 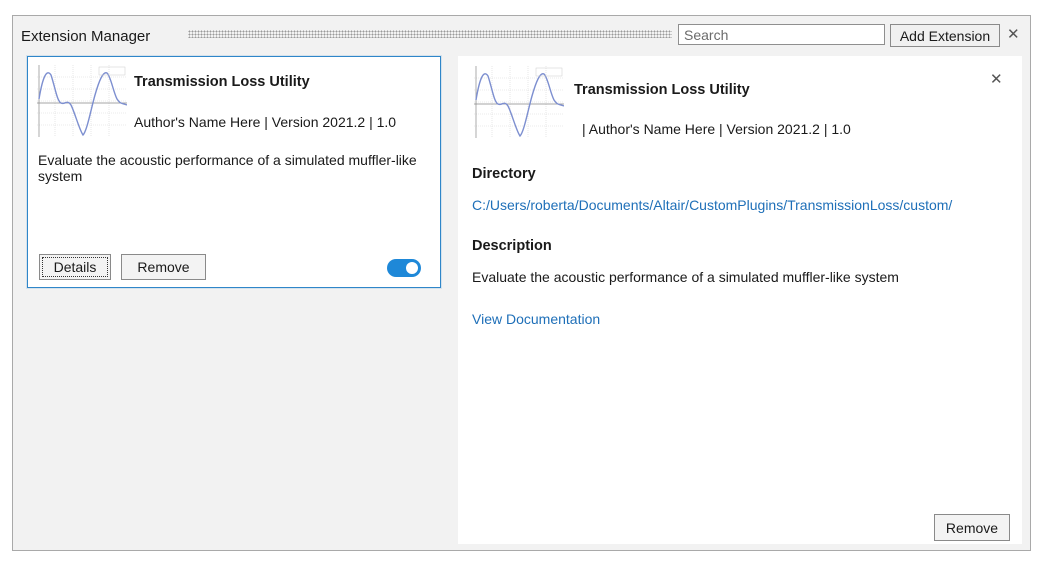 I want to click on enable-toggle, so click(x=404, y=268).